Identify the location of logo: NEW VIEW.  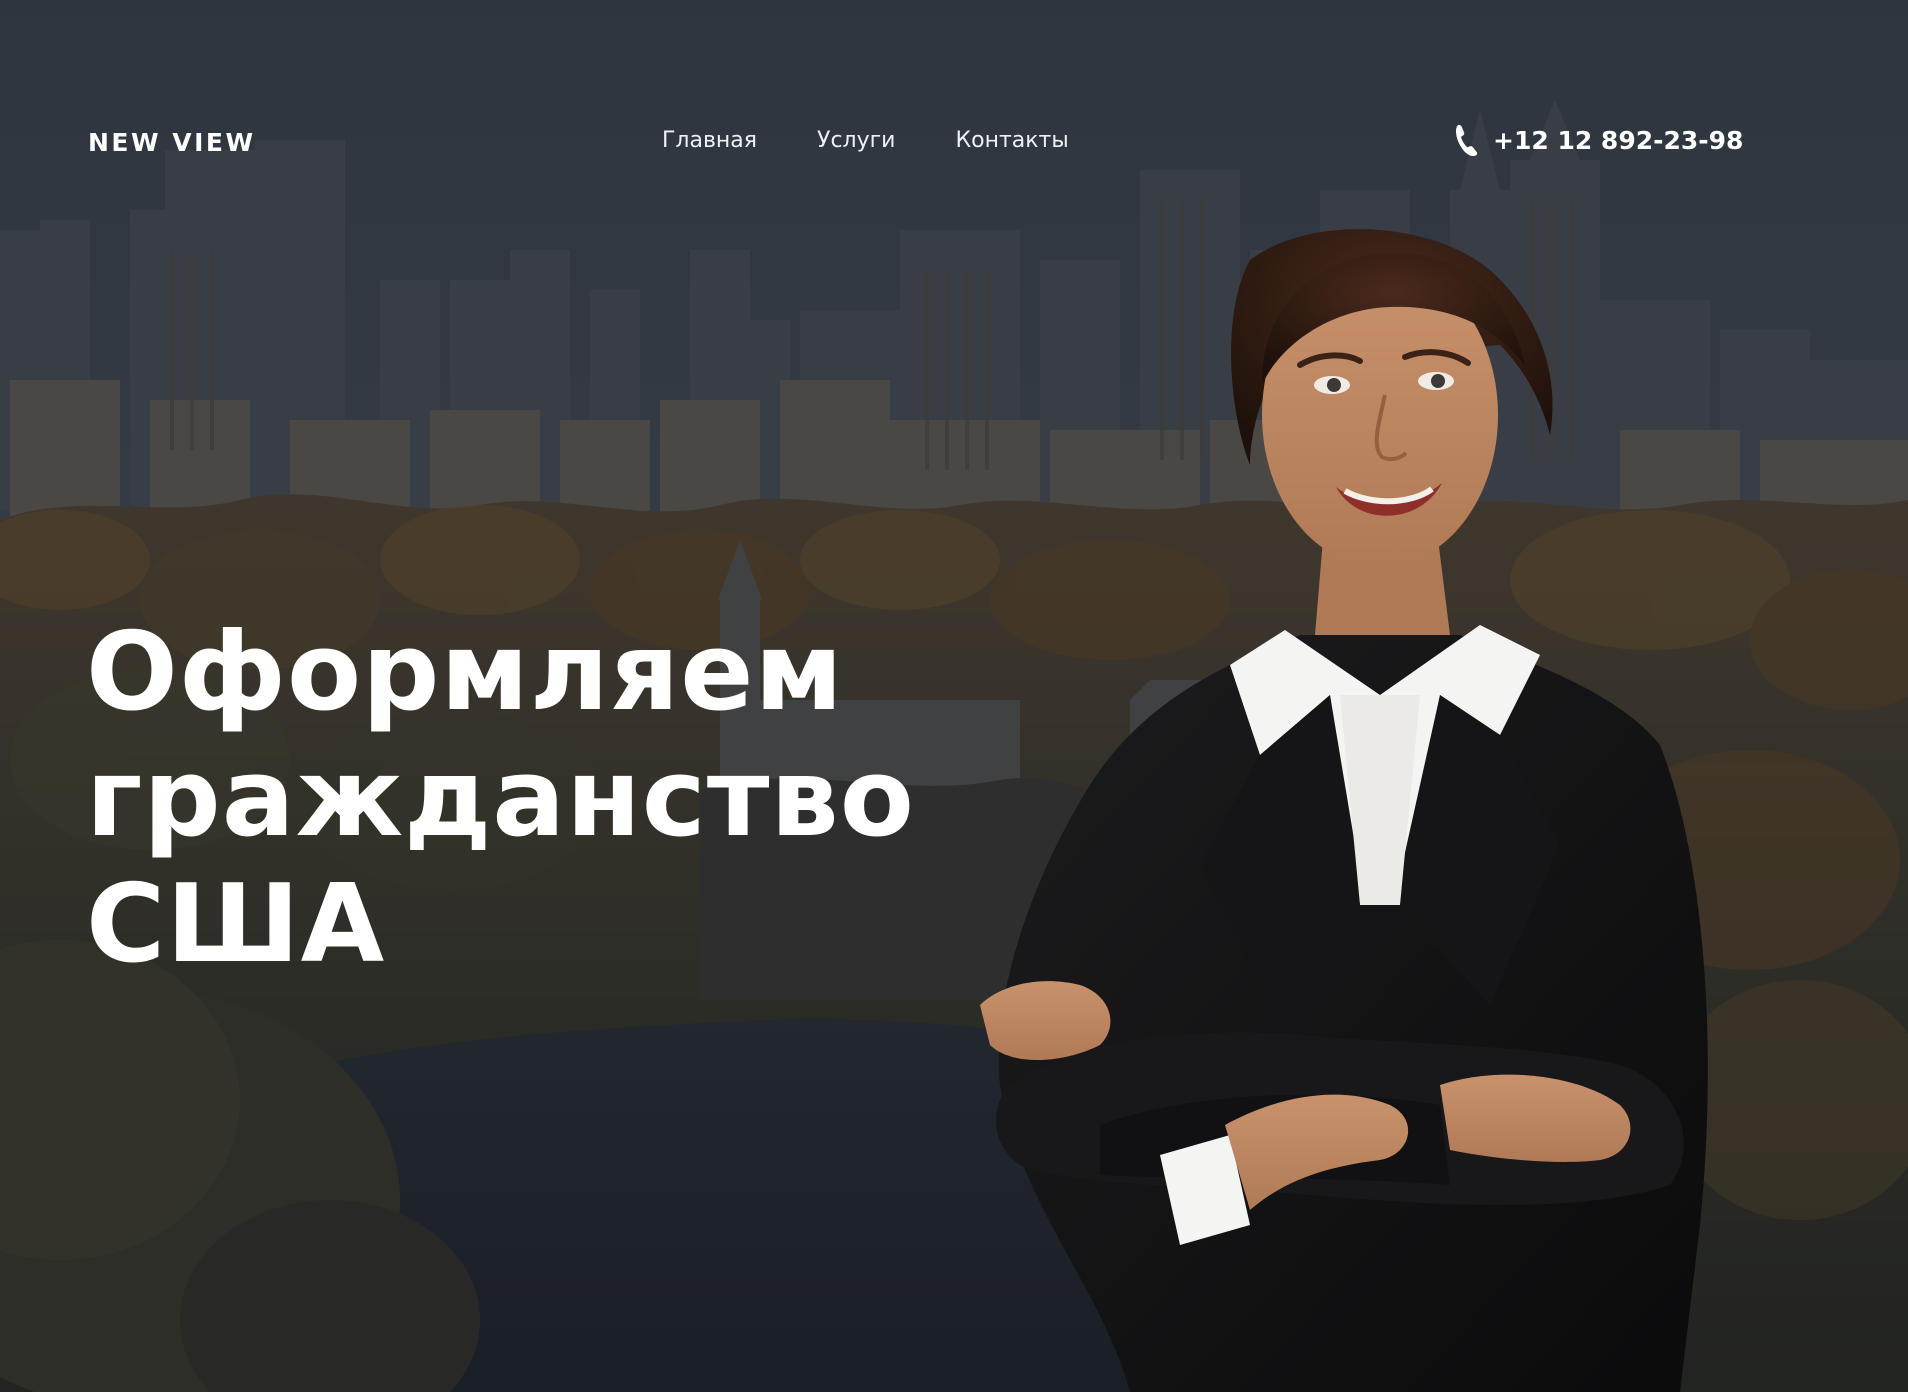
(172, 142).